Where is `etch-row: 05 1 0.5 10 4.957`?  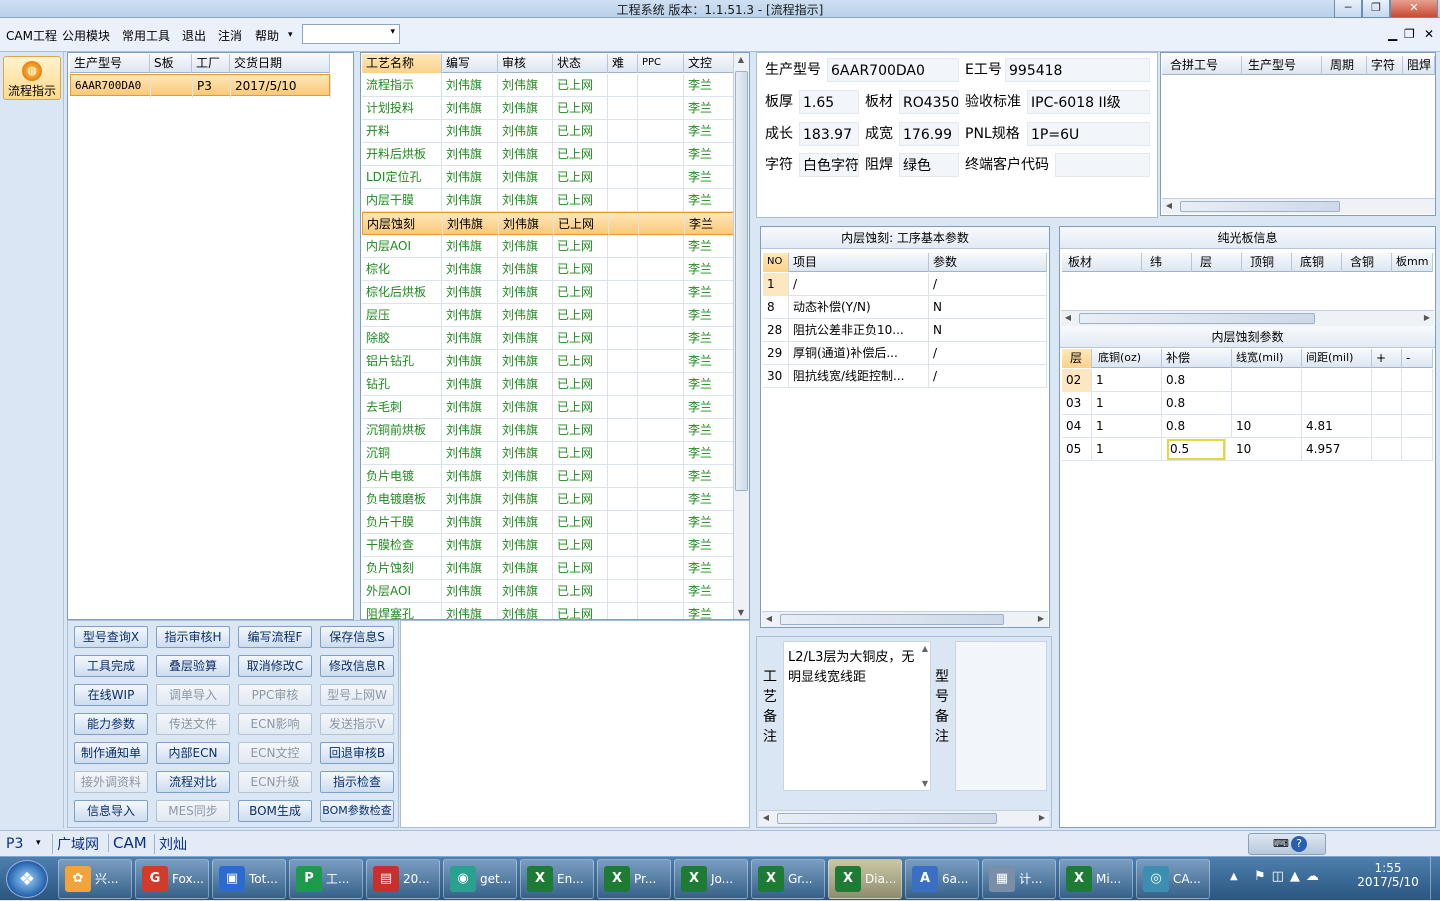 etch-row: 05 1 0.5 10 4.957 is located at coordinates (1247, 449).